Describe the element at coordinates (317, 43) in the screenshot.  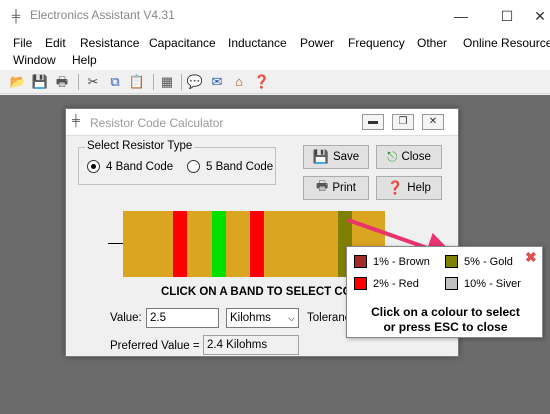
I see `menu-power: Power` at that location.